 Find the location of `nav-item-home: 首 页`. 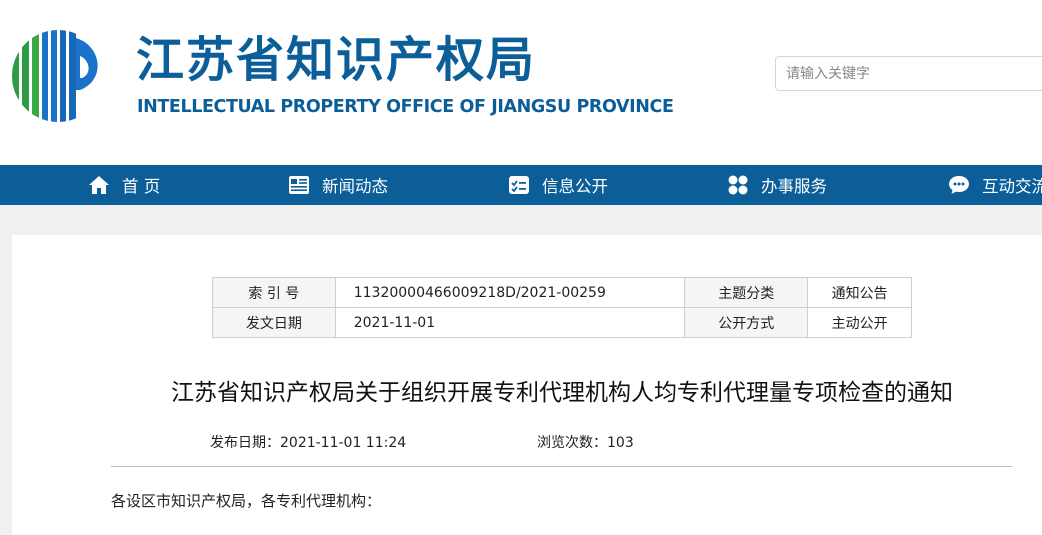

nav-item-home: 首 页 is located at coordinates (123, 185).